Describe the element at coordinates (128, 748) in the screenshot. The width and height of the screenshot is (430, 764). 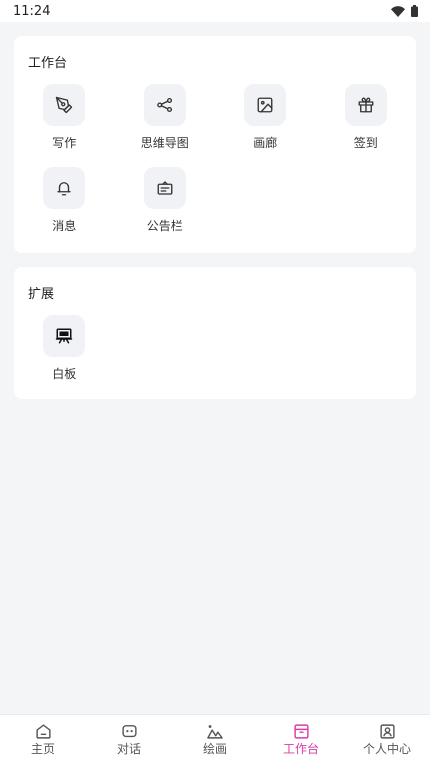
I see `tab-label: 对话` at that location.